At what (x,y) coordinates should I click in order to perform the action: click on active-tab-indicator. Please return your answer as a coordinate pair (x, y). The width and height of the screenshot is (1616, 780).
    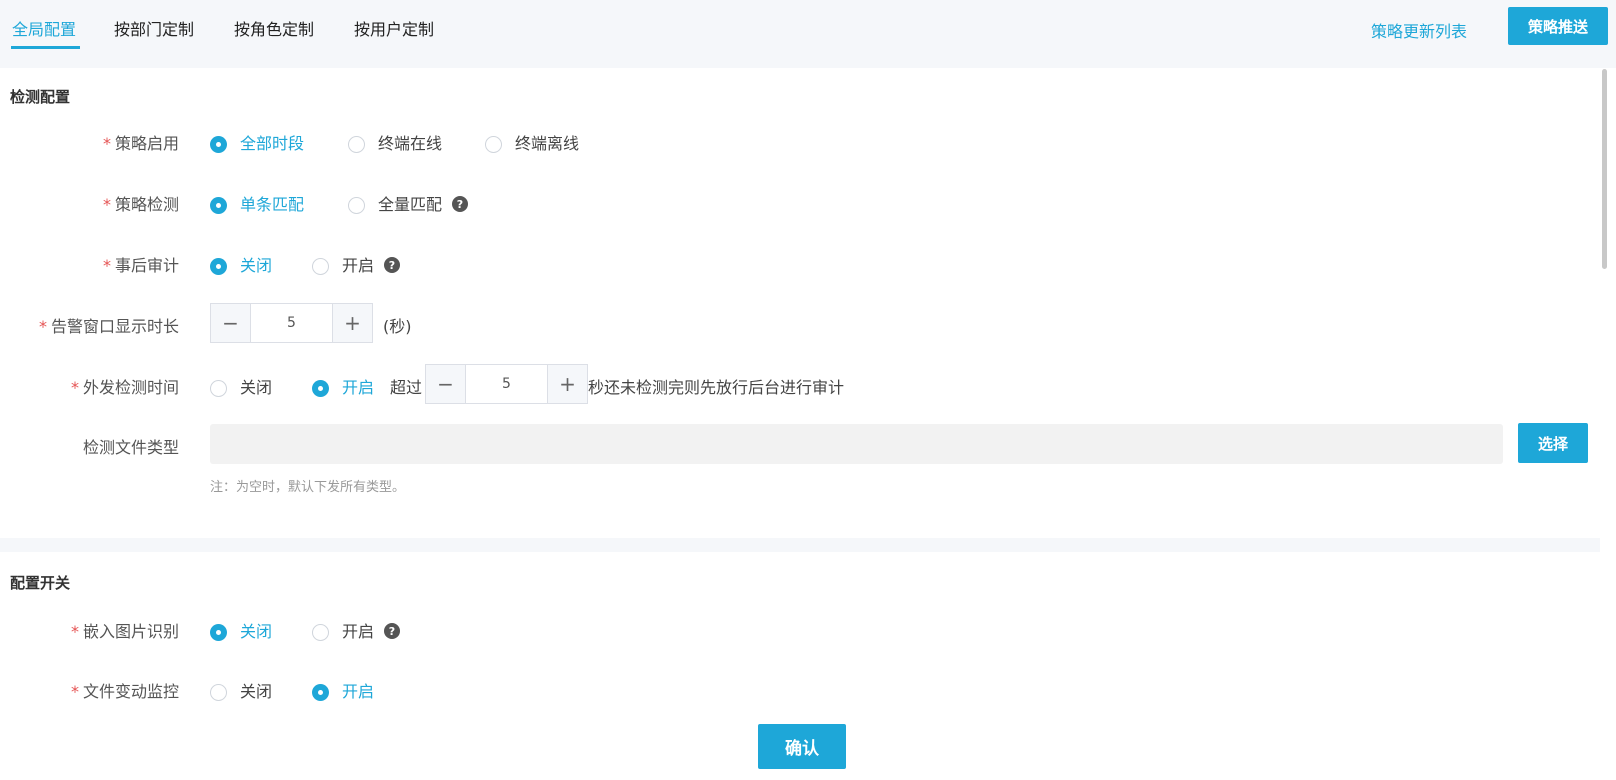
    Looking at the image, I should click on (45, 47).